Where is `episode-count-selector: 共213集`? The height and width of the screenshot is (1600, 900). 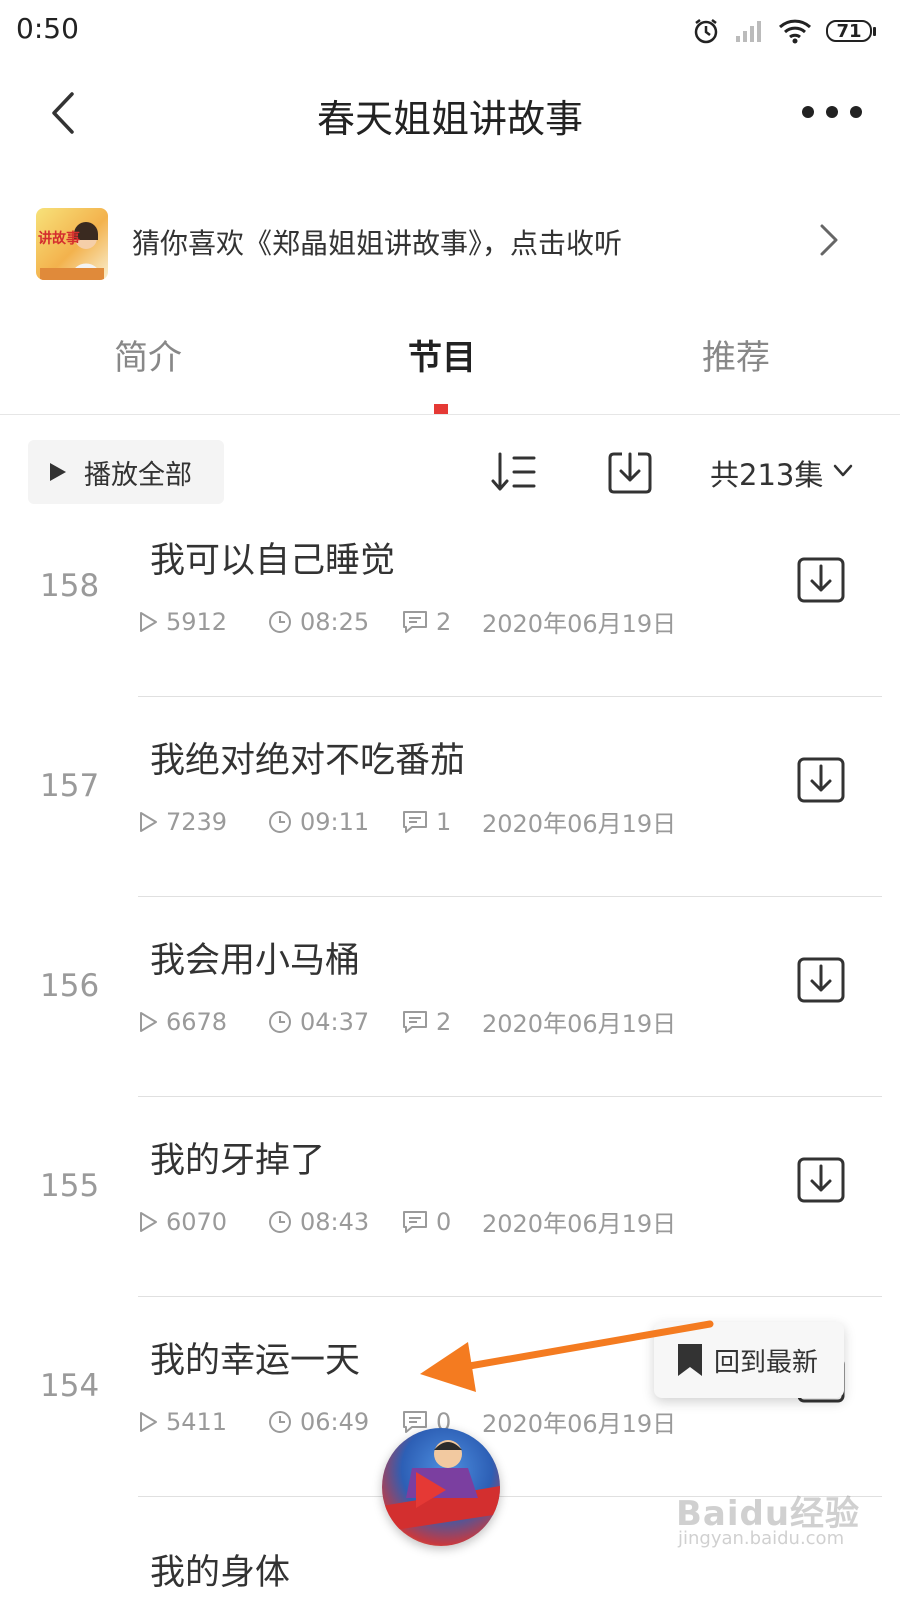 episode-count-selector: 共213集 is located at coordinates (766, 473).